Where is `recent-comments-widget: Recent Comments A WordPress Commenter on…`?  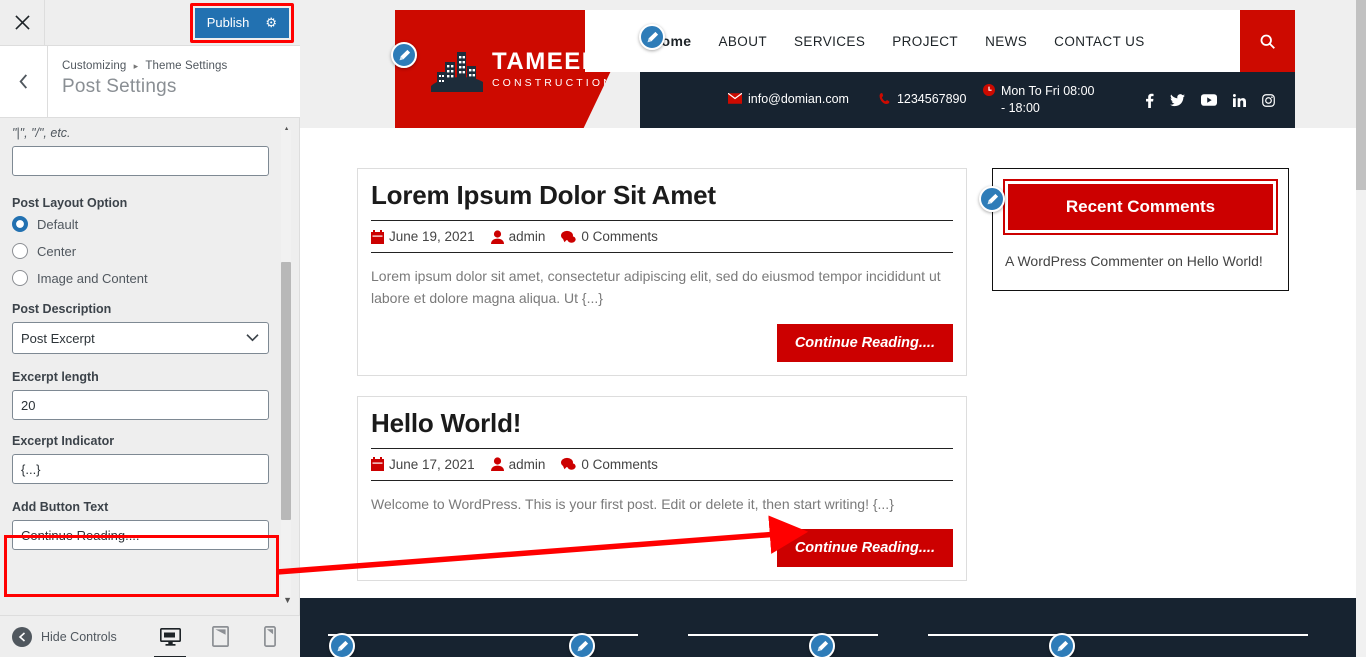
recent-comments-widget: Recent Comments A WordPress Commenter on… is located at coordinates (1140, 229).